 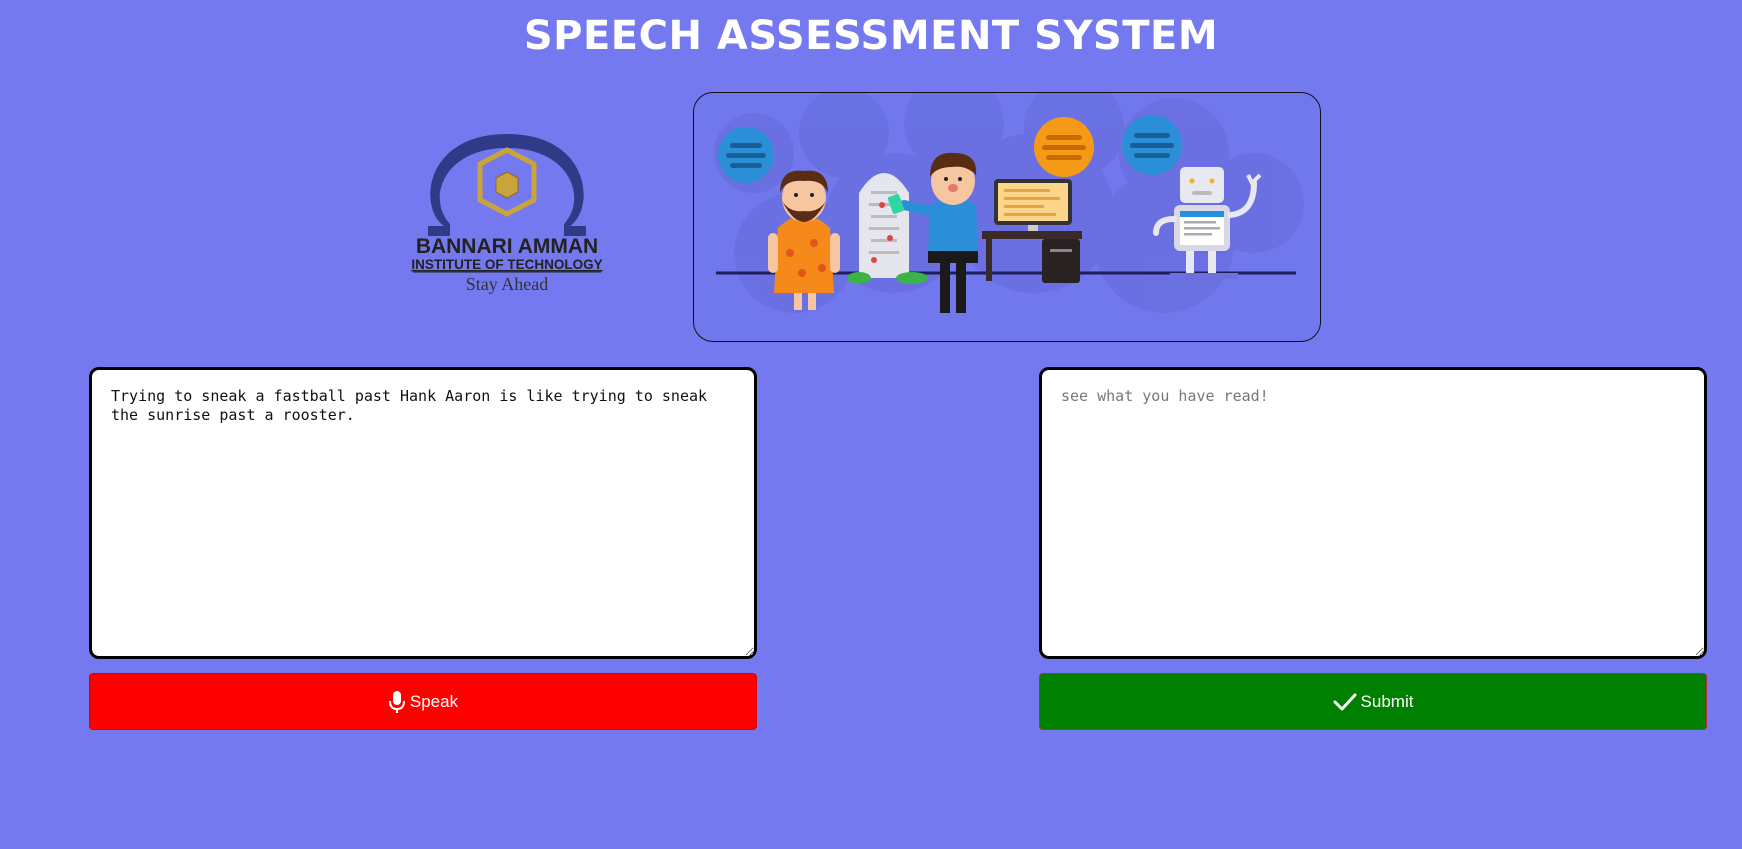 What do you see at coordinates (1345, 702) in the screenshot?
I see `checkmark-icon` at bounding box center [1345, 702].